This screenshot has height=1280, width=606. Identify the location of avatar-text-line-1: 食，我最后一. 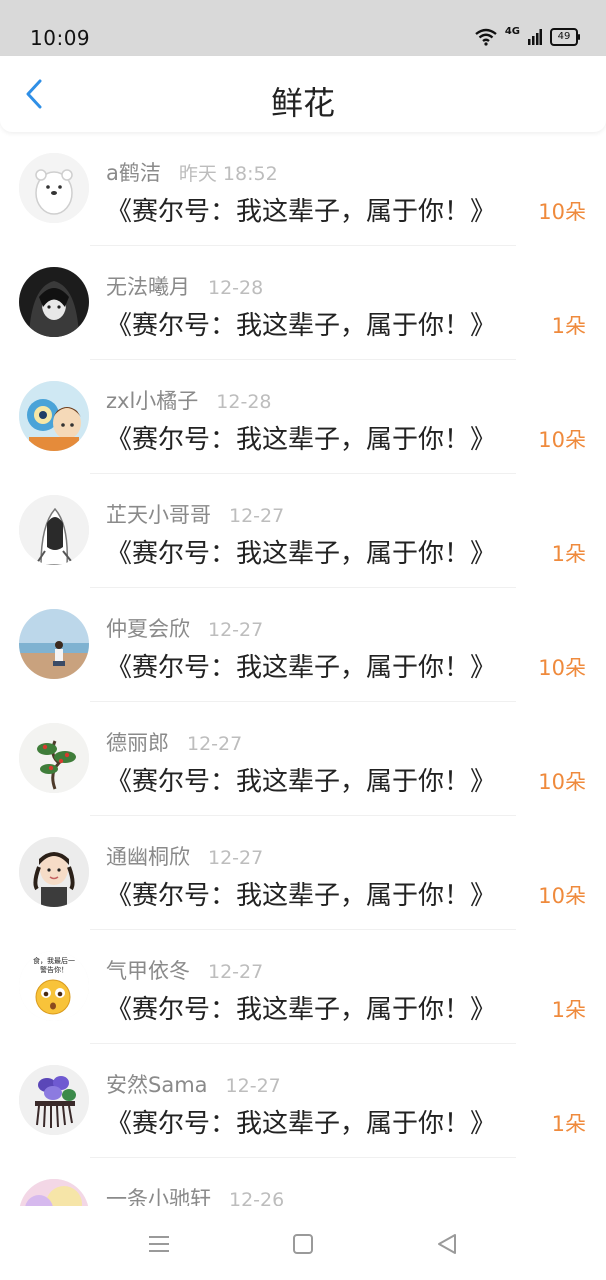
(54, 960).